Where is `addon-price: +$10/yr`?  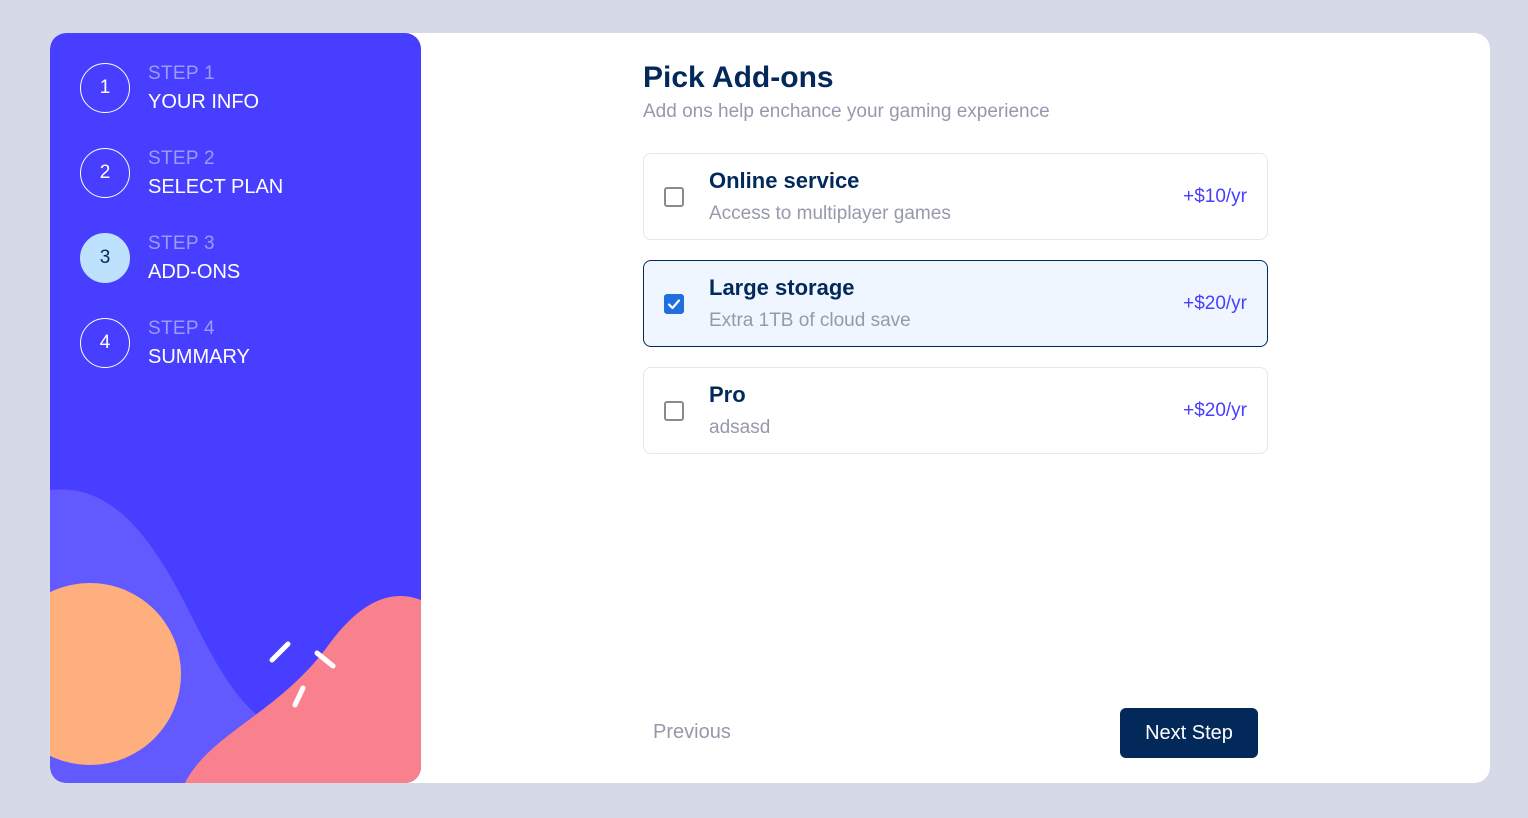 addon-price: +$10/yr is located at coordinates (1215, 196).